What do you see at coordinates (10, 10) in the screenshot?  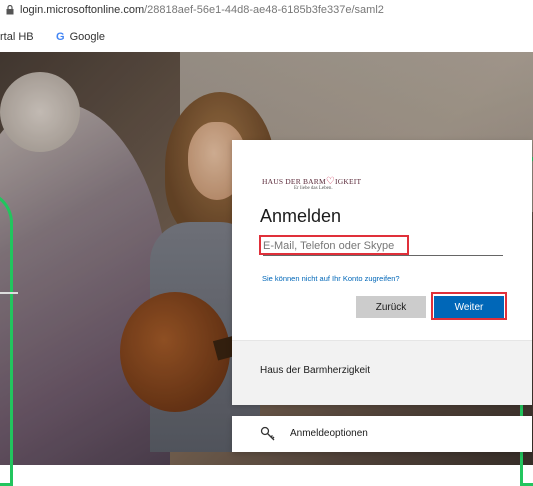 I see `lock-icon` at bounding box center [10, 10].